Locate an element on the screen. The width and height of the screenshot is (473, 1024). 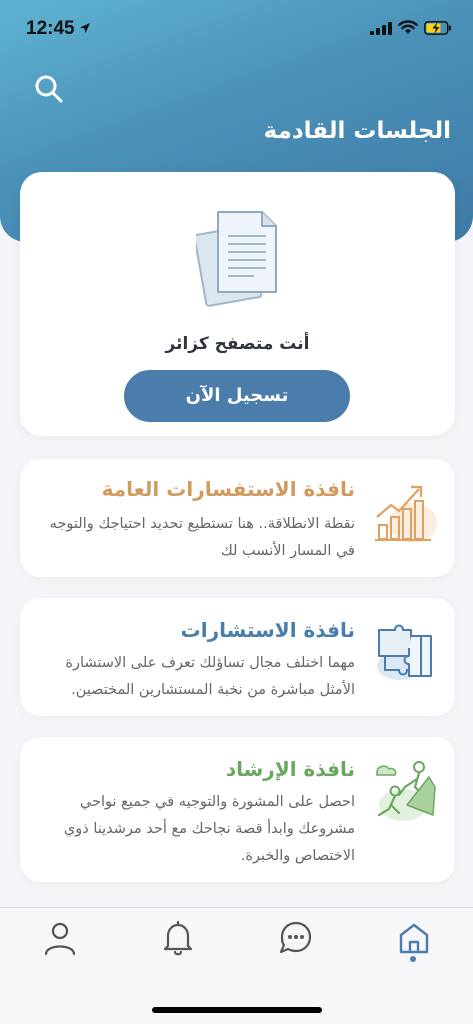
bell-icon is located at coordinates (178, 938).